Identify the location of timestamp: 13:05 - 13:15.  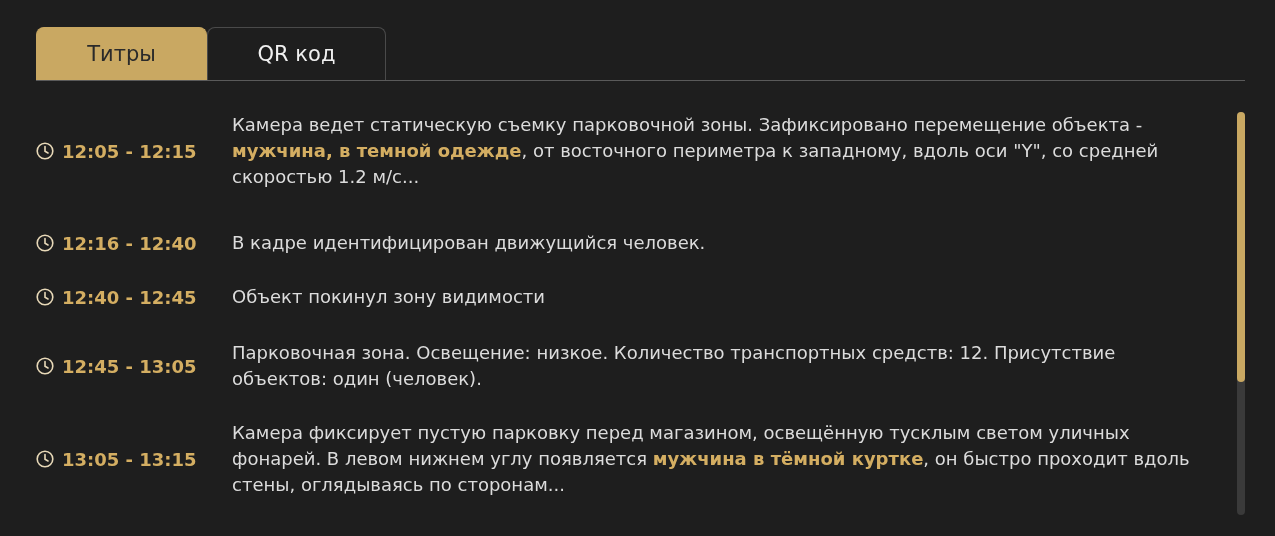
(129, 459).